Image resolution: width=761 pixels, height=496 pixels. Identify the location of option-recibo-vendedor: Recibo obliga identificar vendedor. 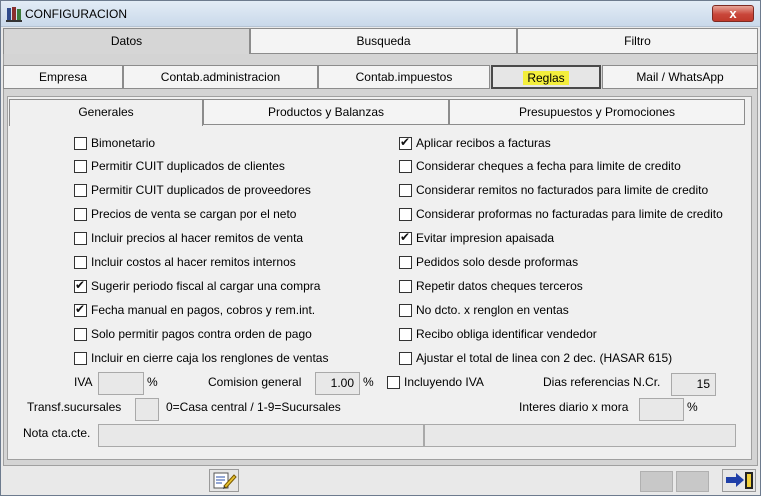
(498, 334).